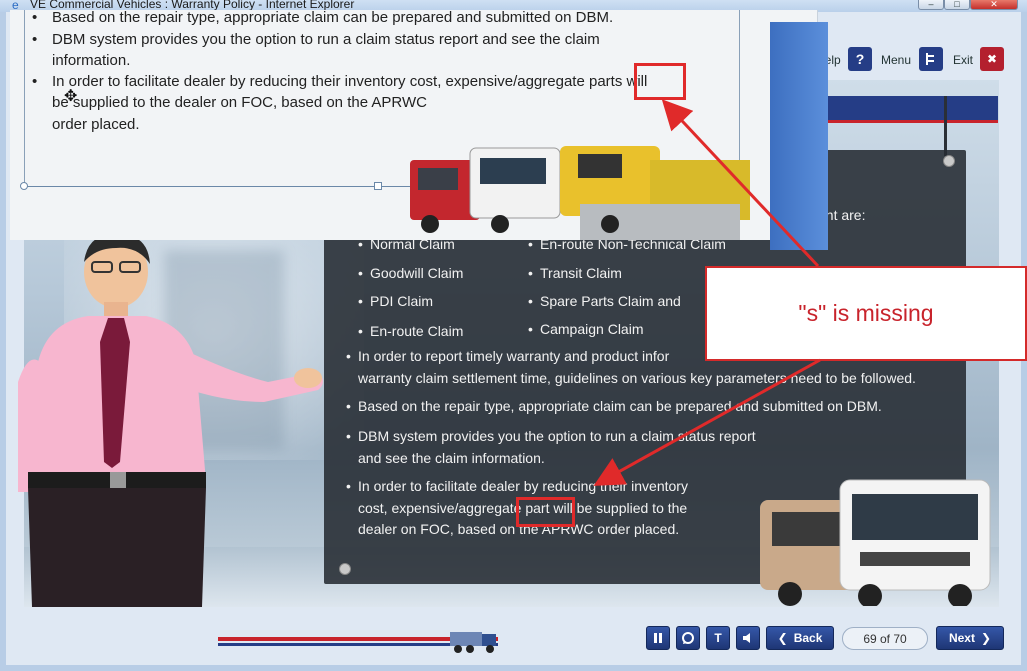 The height and width of the screenshot is (671, 1027). What do you see at coordinates (931, 5) in the screenshot?
I see `minimize-button: –` at bounding box center [931, 5].